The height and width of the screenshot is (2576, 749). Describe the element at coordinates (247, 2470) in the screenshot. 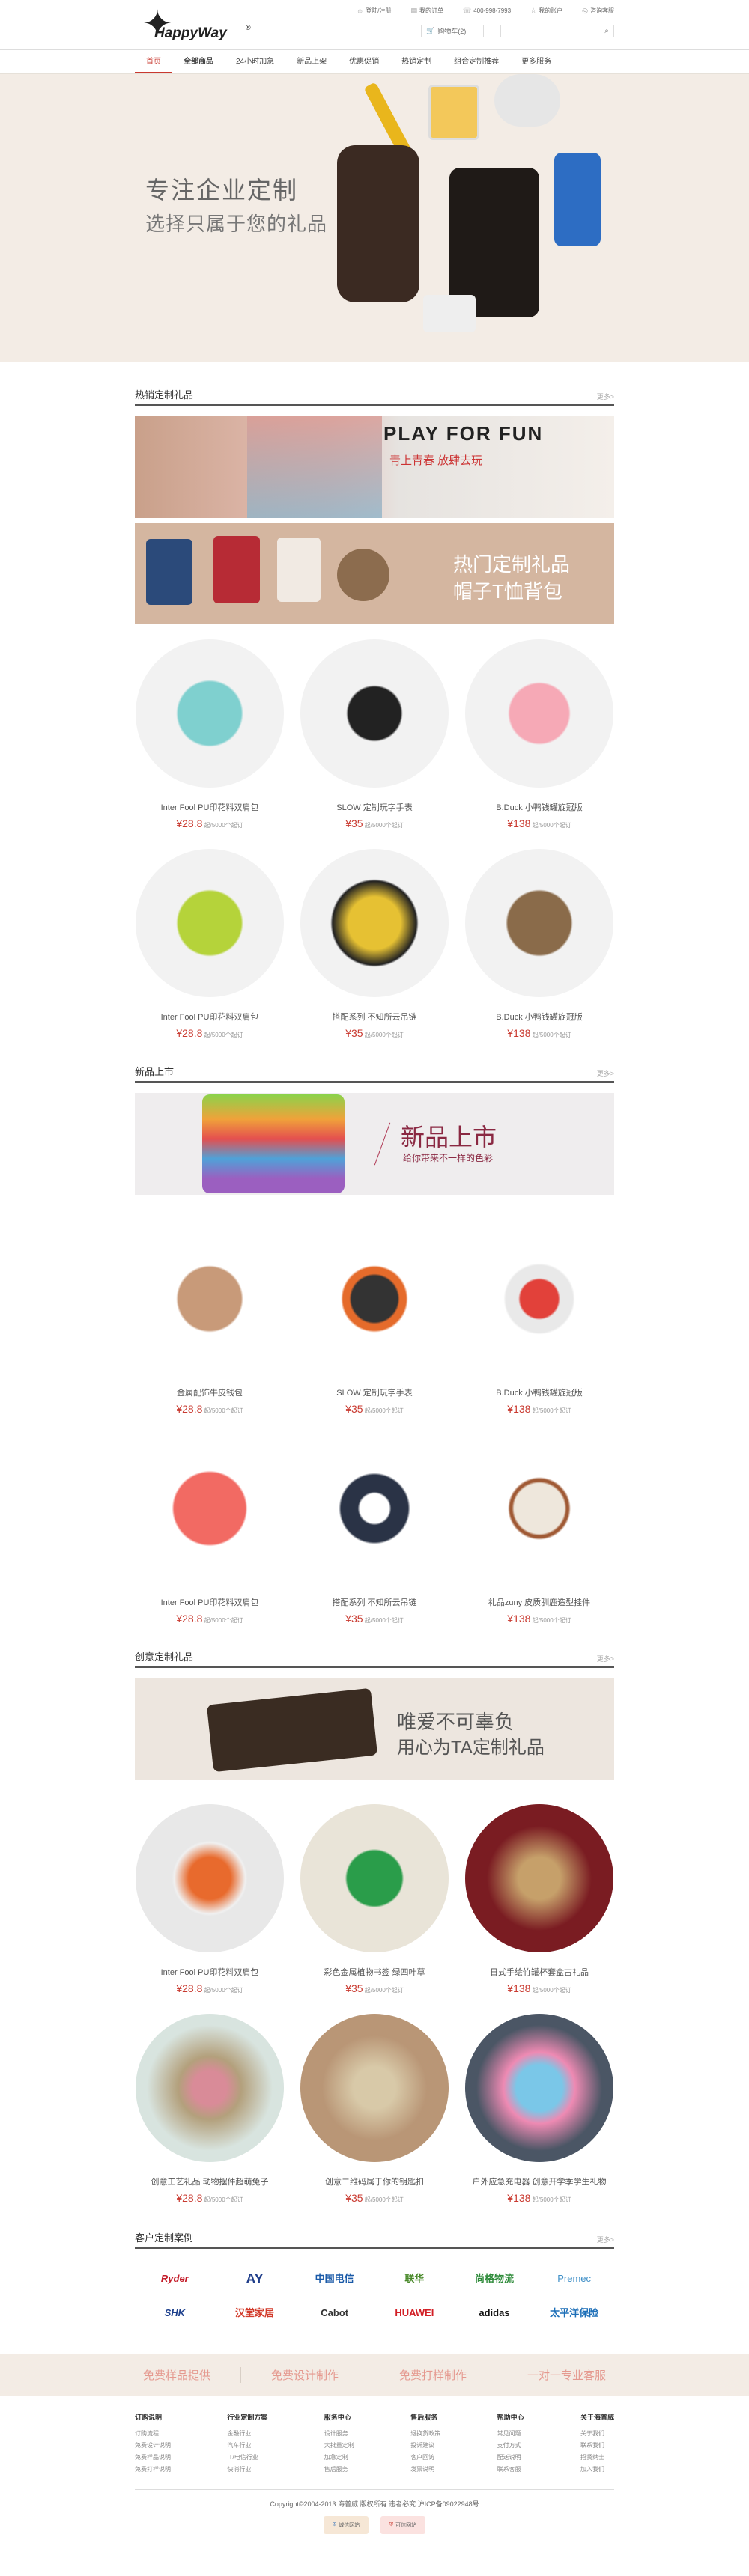

I see `footer-link: 快消行业` at that location.